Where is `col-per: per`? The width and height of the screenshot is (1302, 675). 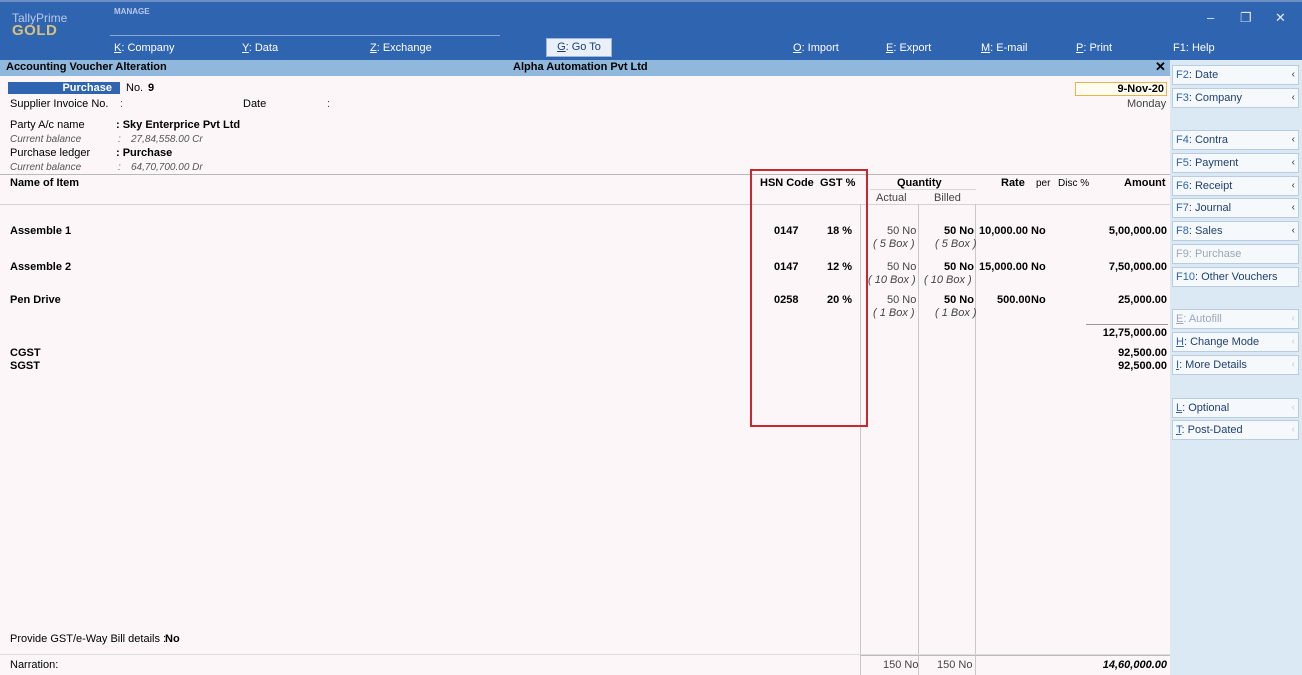
col-per: per is located at coordinates (1043, 183).